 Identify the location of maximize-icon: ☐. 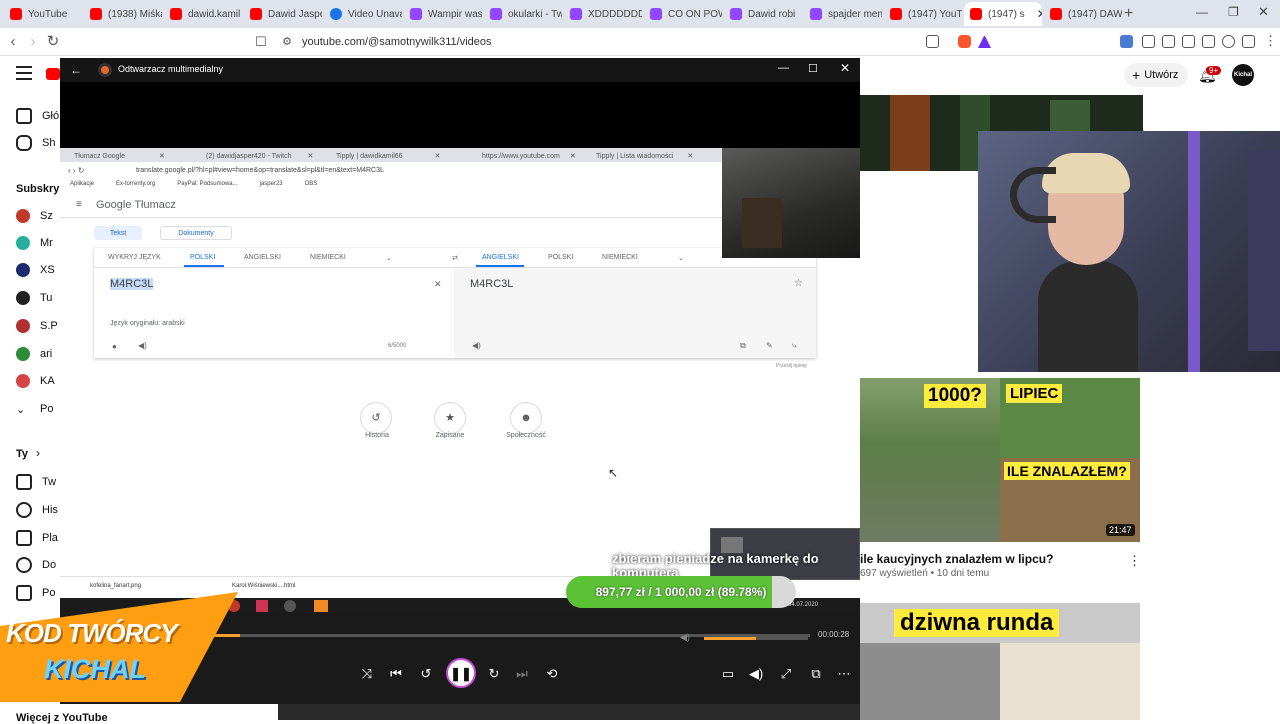
(813, 68).